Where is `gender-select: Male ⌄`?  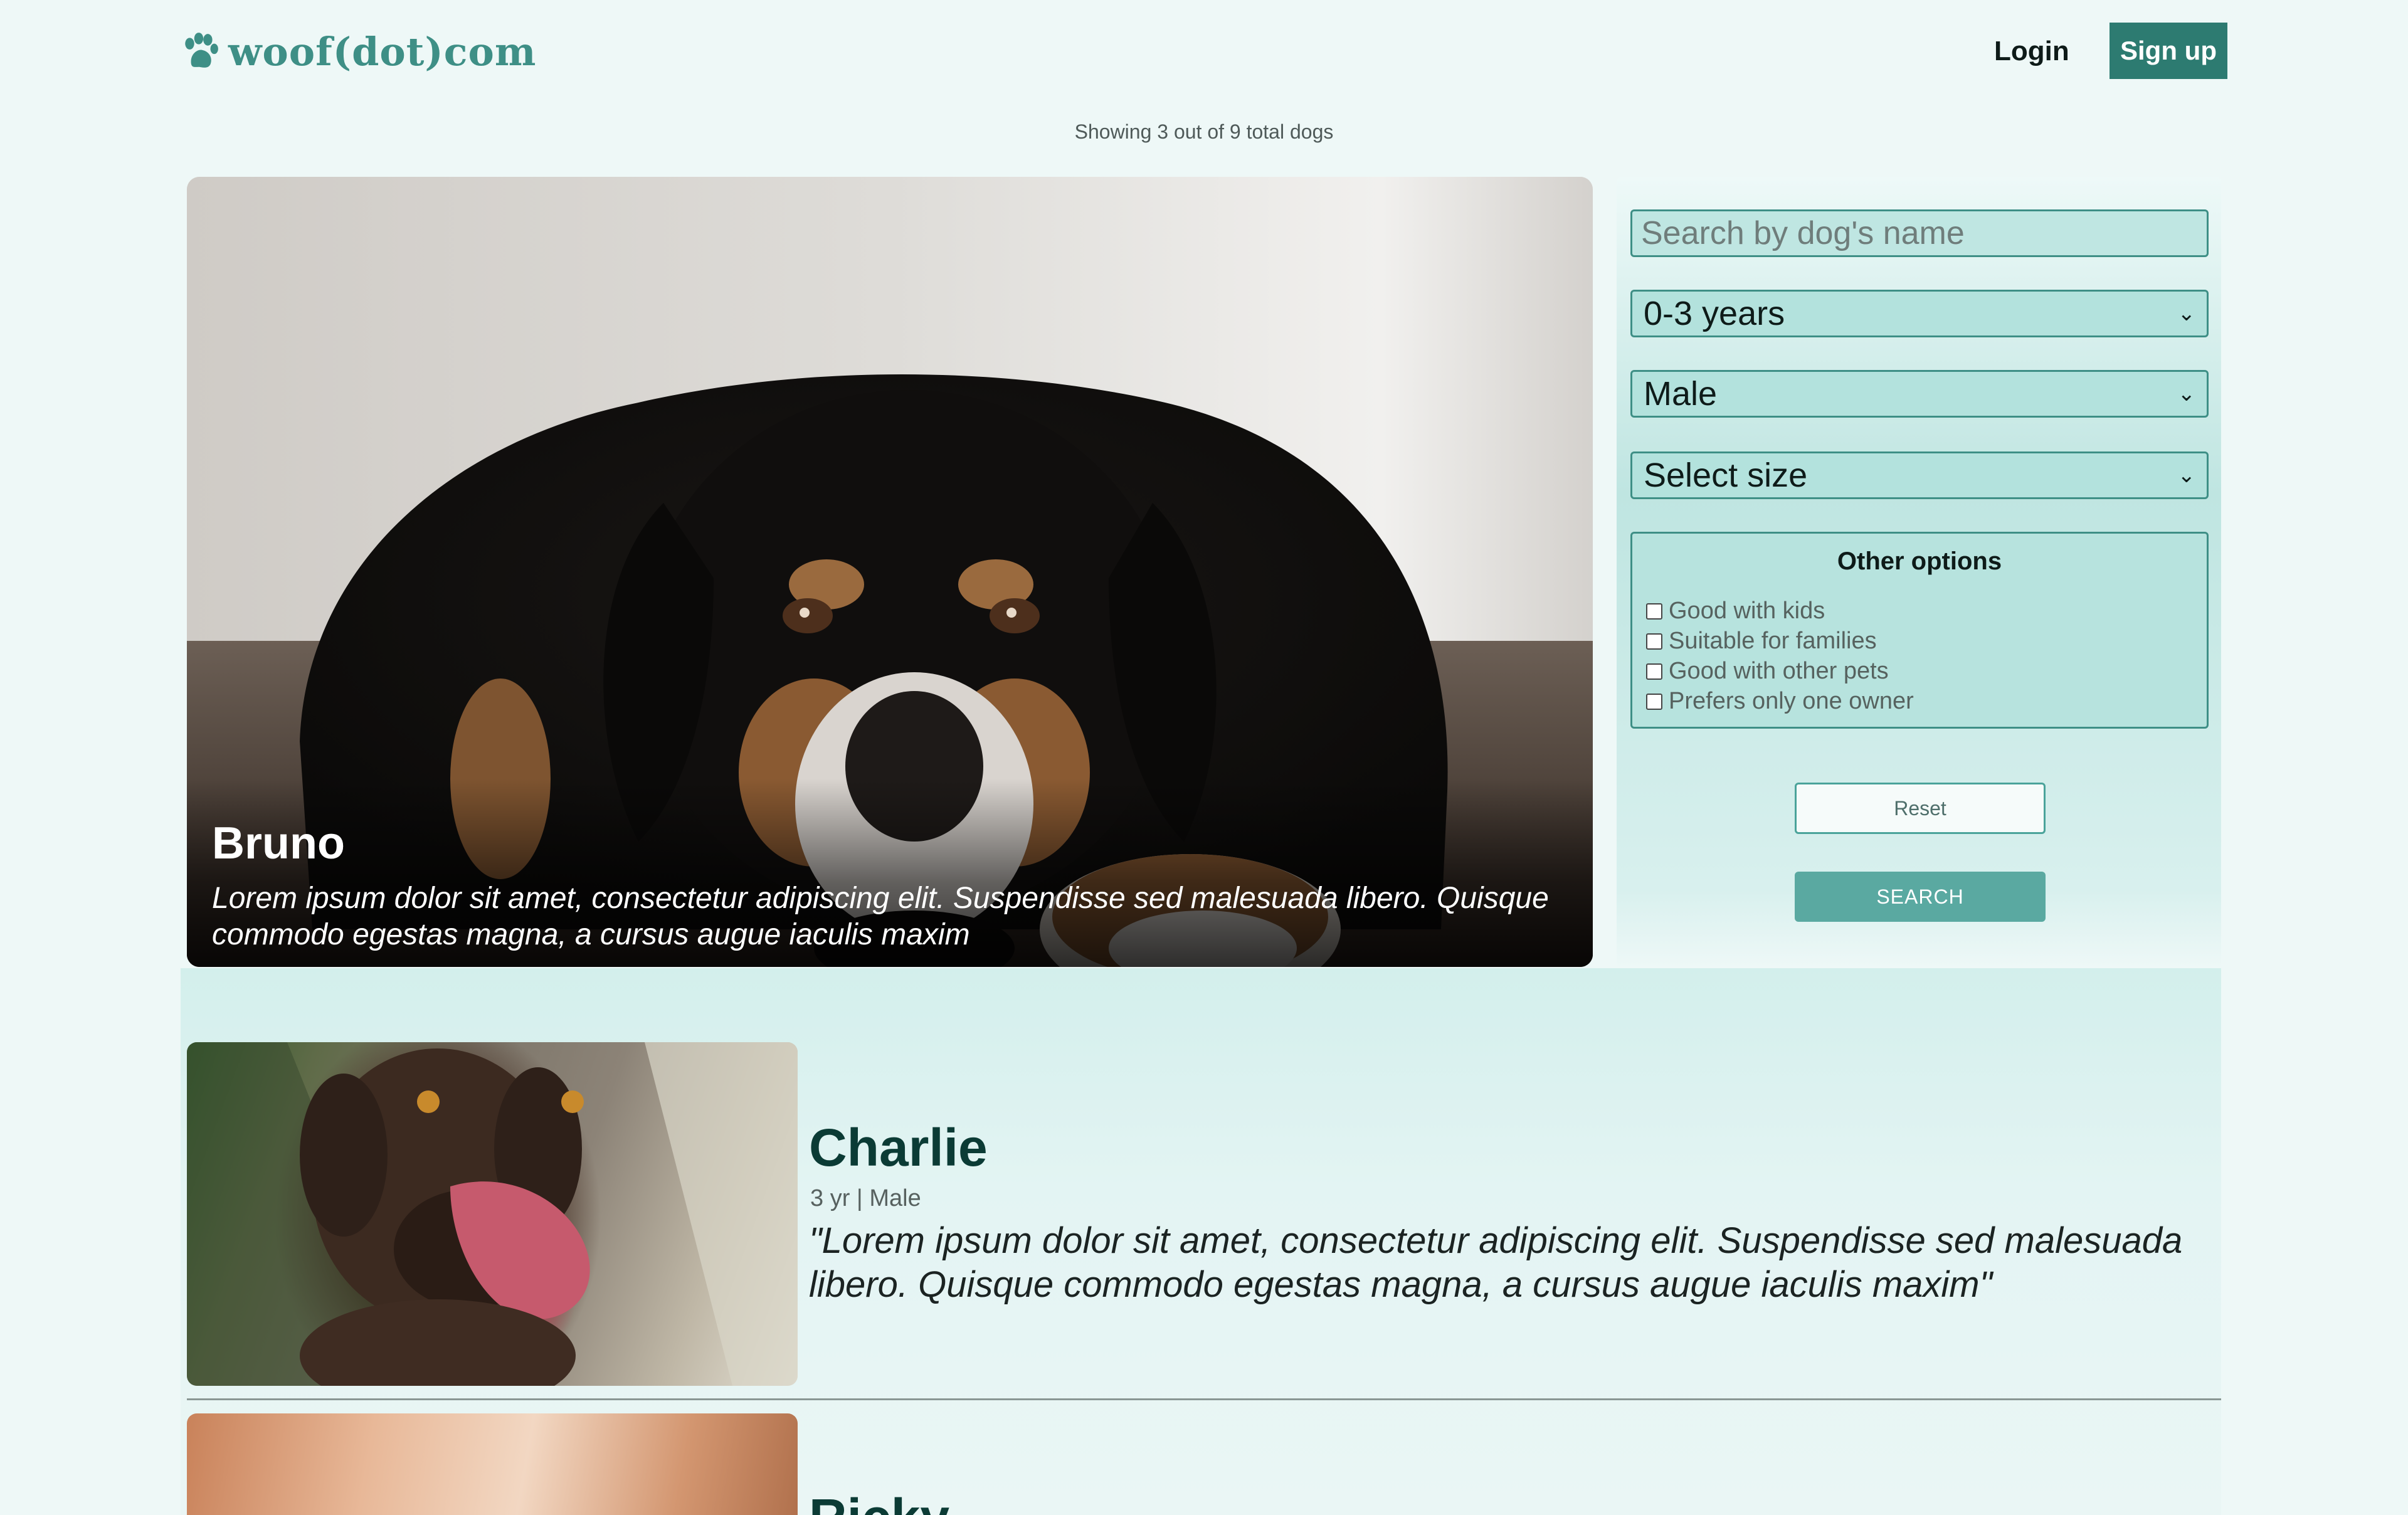
gender-select: Male ⌄ is located at coordinates (1920, 394).